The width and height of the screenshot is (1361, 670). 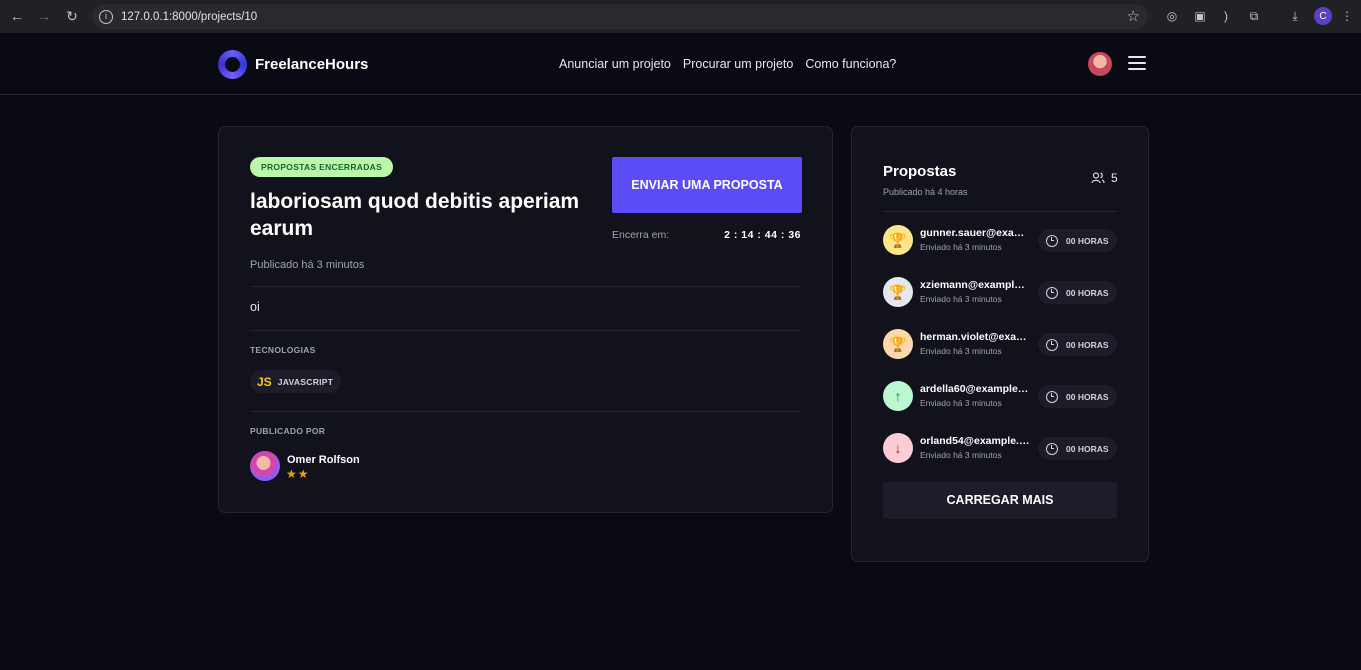 What do you see at coordinates (415, 215) in the screenshot?
I see `project-title: laboriosam quod debitis aperiam earum` at bounding box center [415, 215].